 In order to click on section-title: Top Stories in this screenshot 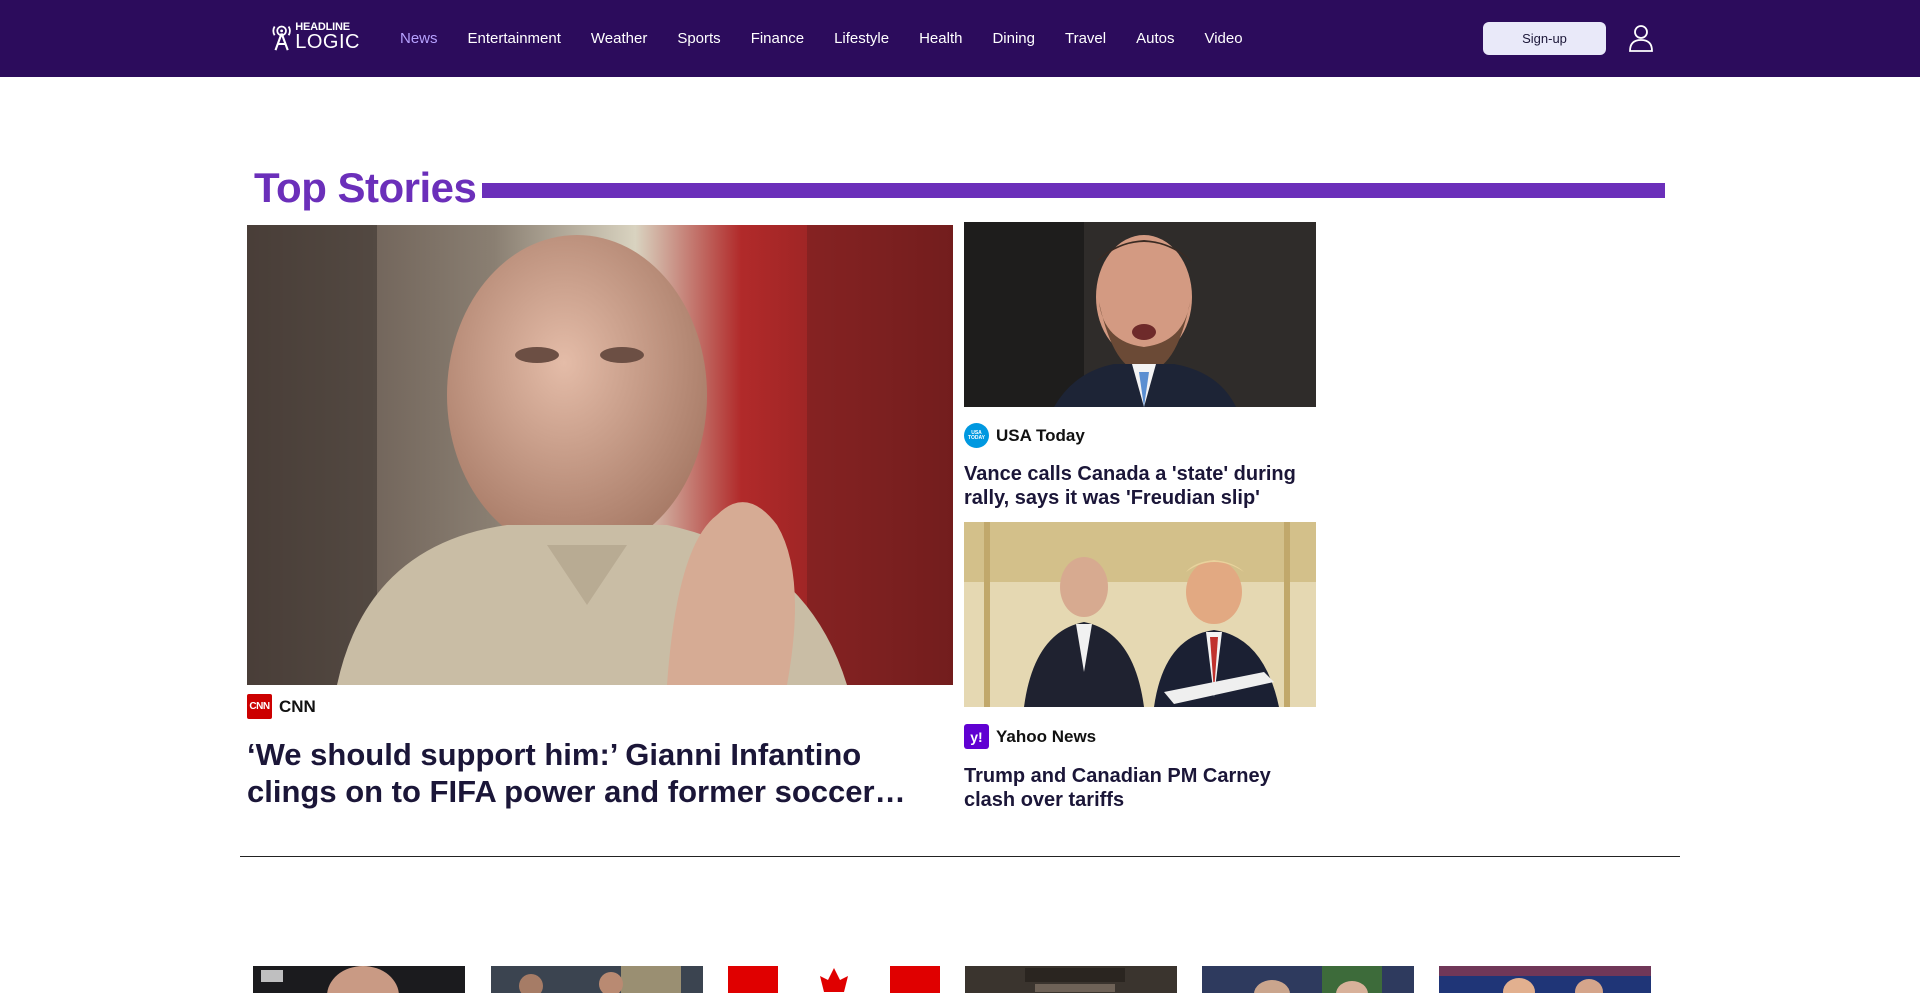, I will do `click(365, 187)`.